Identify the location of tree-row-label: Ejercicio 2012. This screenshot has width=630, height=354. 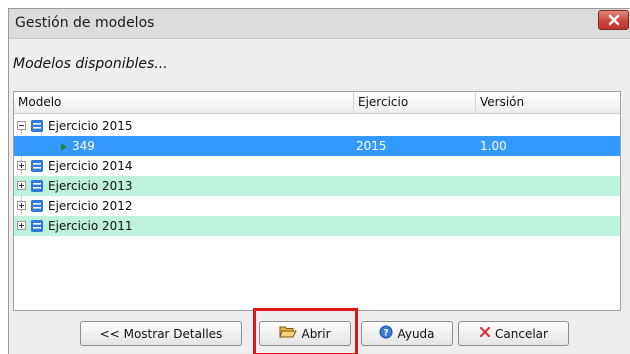
(90, 206).